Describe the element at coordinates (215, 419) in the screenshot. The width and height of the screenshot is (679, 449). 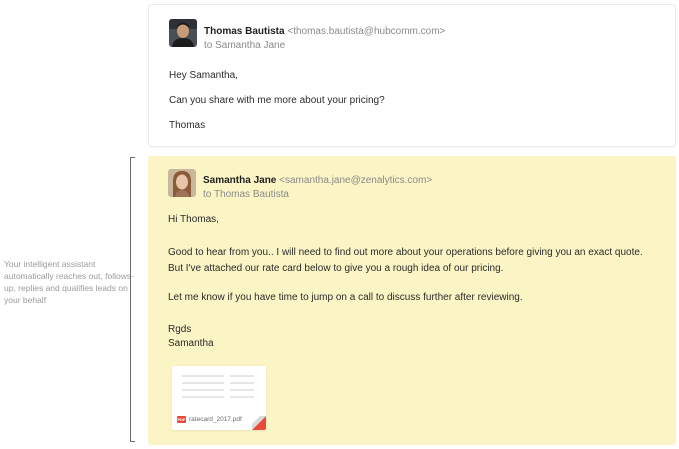
I see `attachment-file-name: ratecard_2017.pdf` at that location.